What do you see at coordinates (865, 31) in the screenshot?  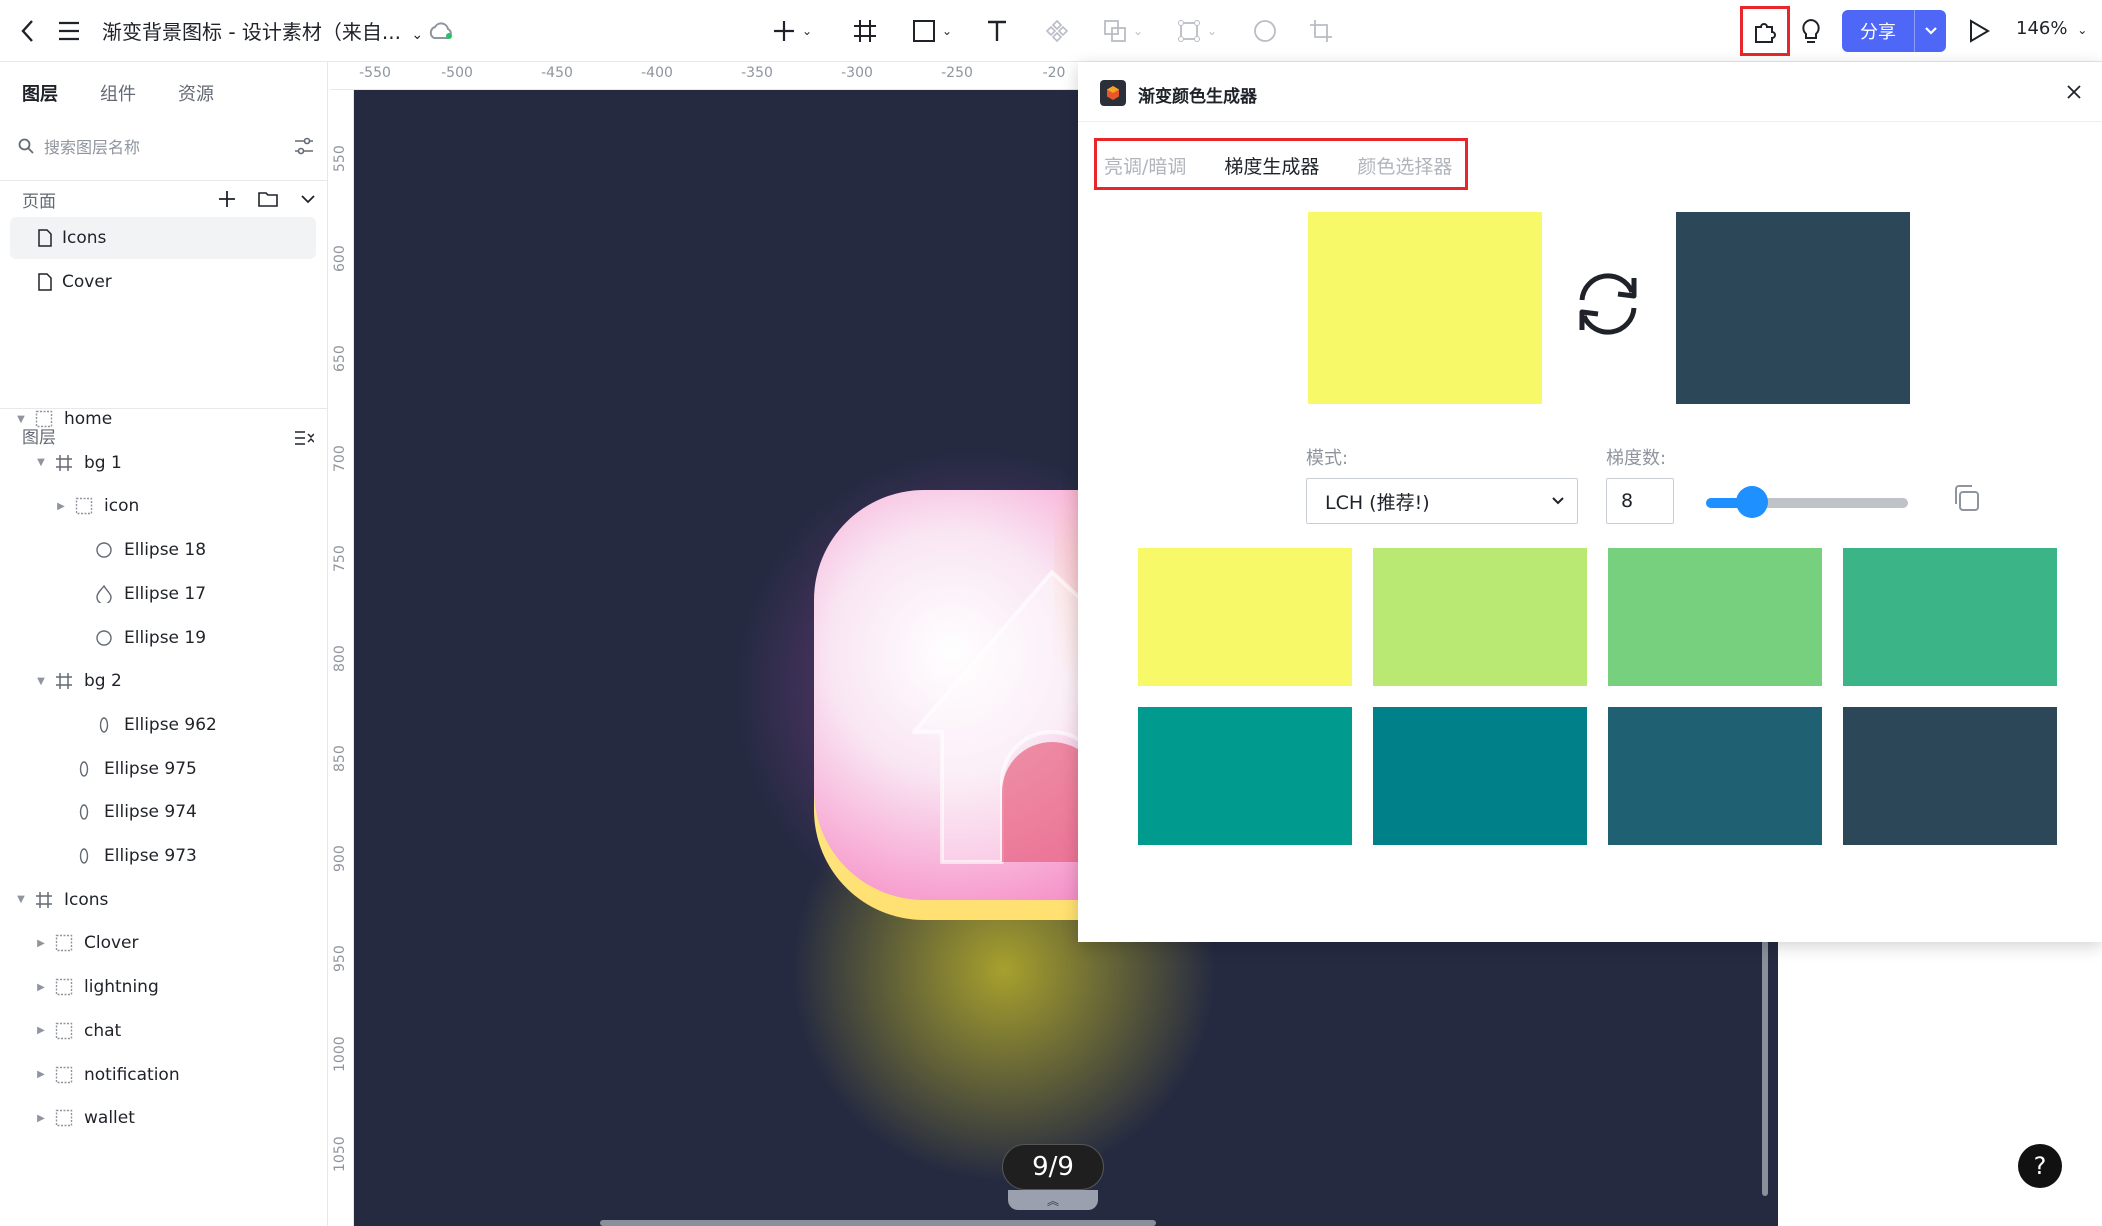 I see `frame-tool-button` at bounding box center [865, 31].